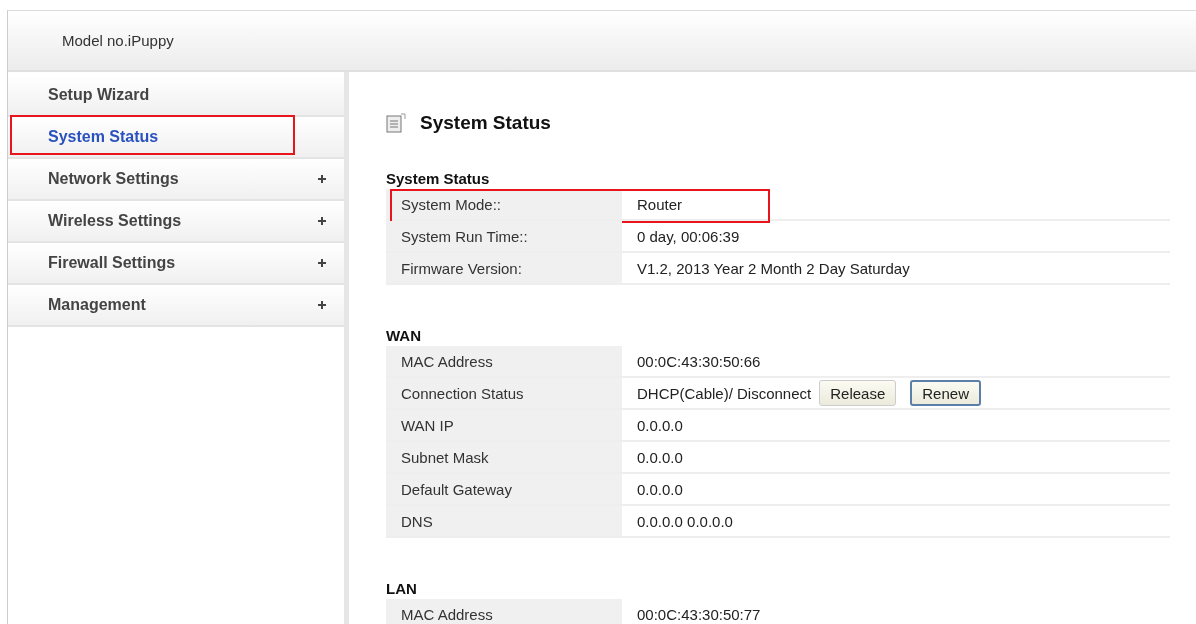  What do you see at coordinates (504, 457) in the screenshot?
I see `field-label: Subnet Mask` at bounding box center [504, 457].